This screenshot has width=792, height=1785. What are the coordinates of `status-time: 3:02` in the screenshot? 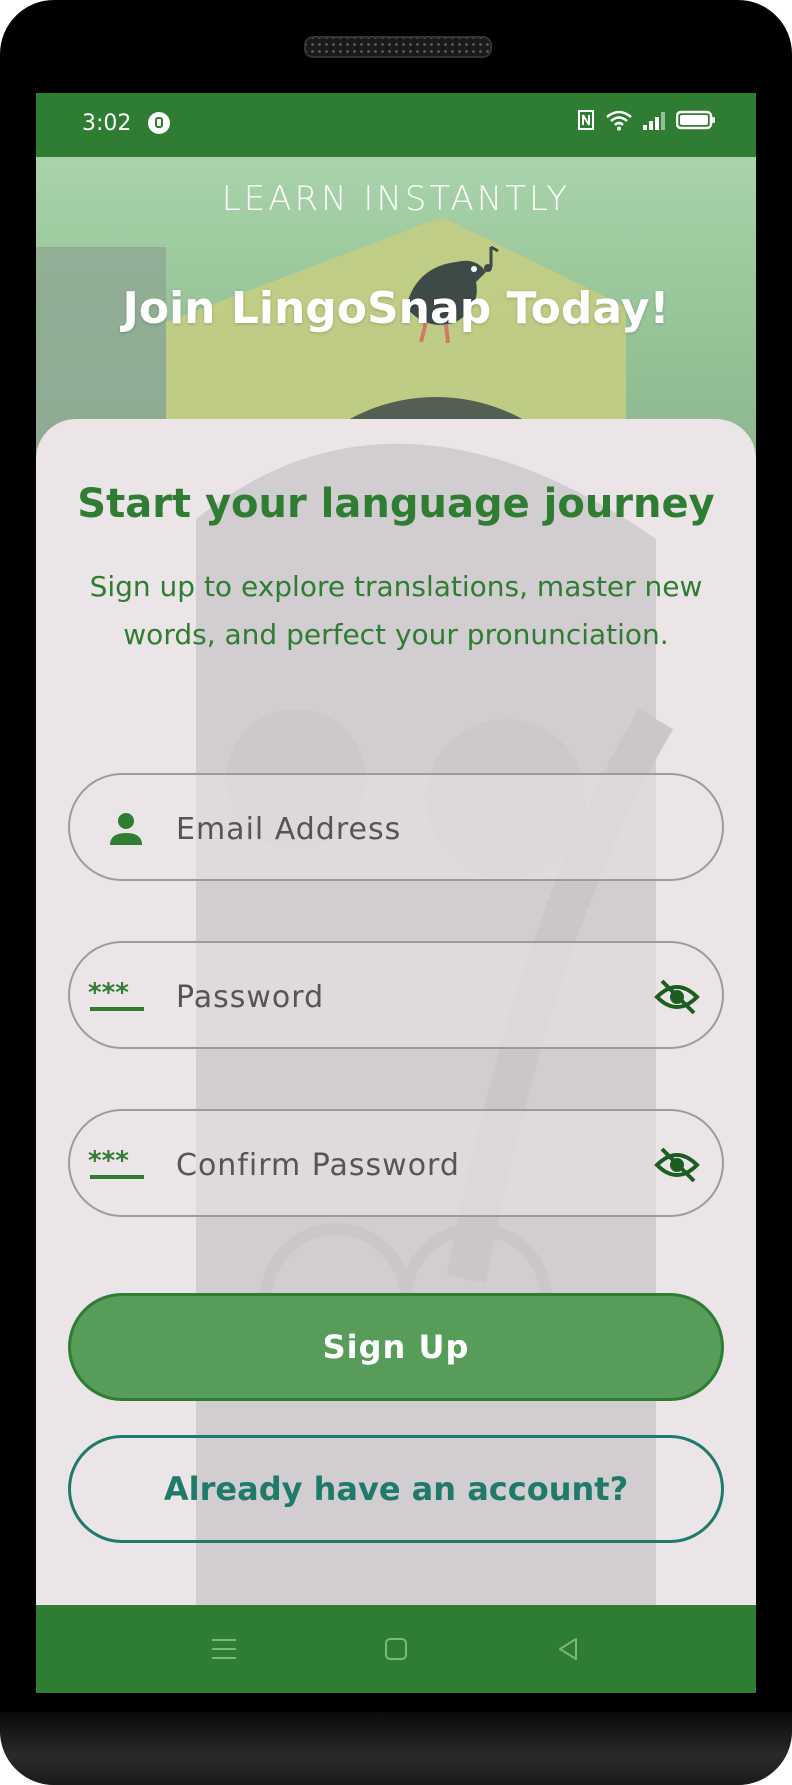 It's located at (107, 123).